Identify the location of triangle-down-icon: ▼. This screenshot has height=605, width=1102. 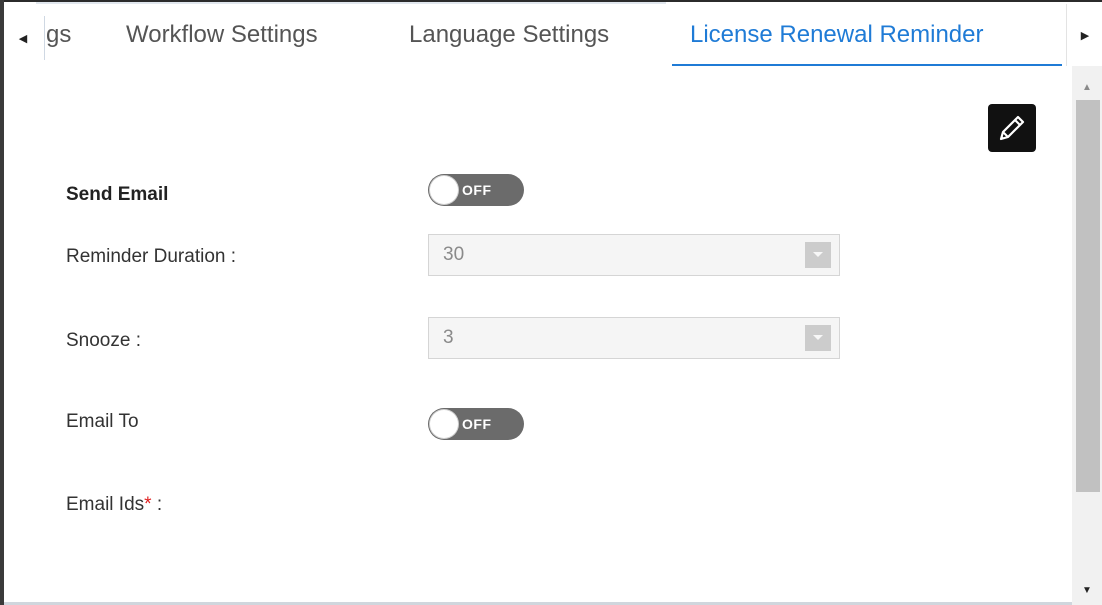
(1087, 590).